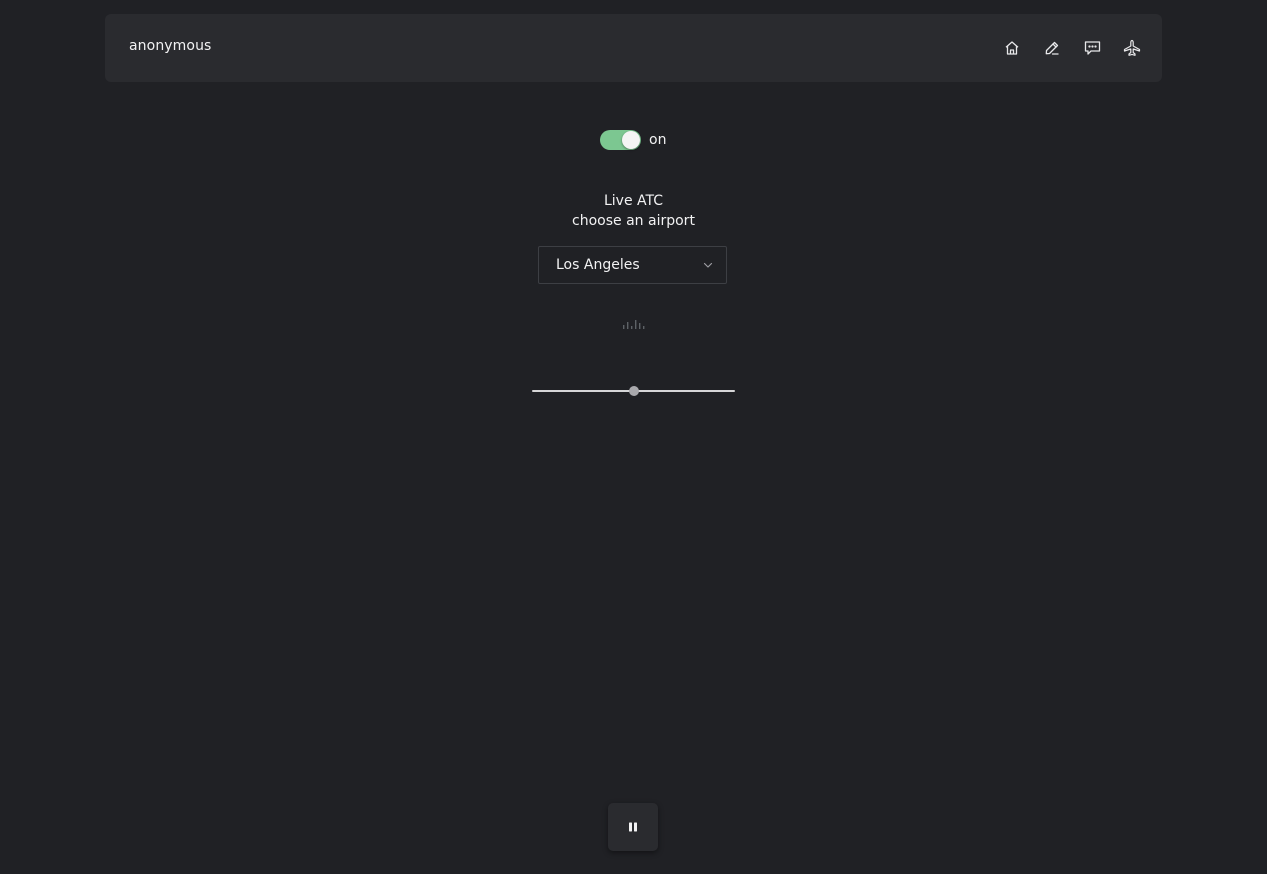 The width and height of the screenshot is (1267, 874). Describe the element at coordinates (633, 48) in the screenshot. I see `top-navigation-bar: anonymous` at that location.